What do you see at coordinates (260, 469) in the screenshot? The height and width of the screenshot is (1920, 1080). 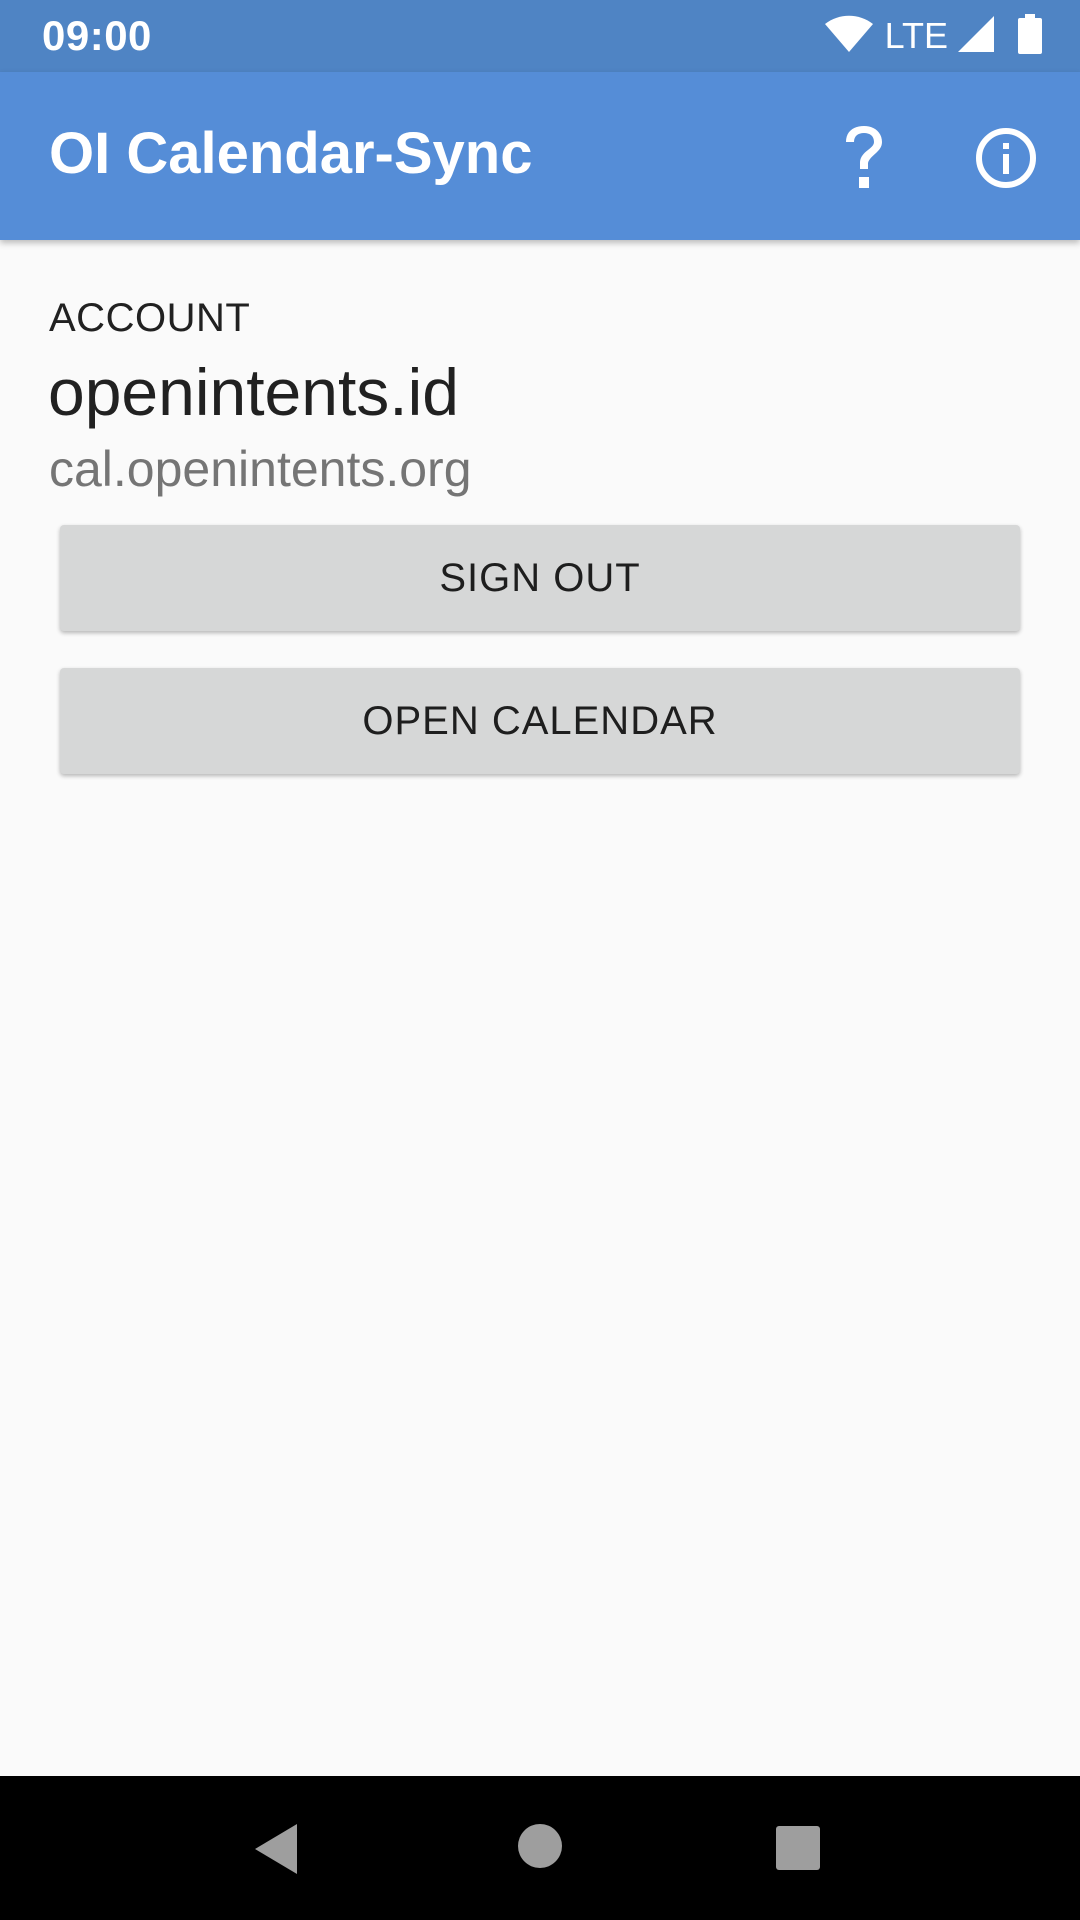 I see `account-server: cal.openintents.org` at bounding box center [260, 469].